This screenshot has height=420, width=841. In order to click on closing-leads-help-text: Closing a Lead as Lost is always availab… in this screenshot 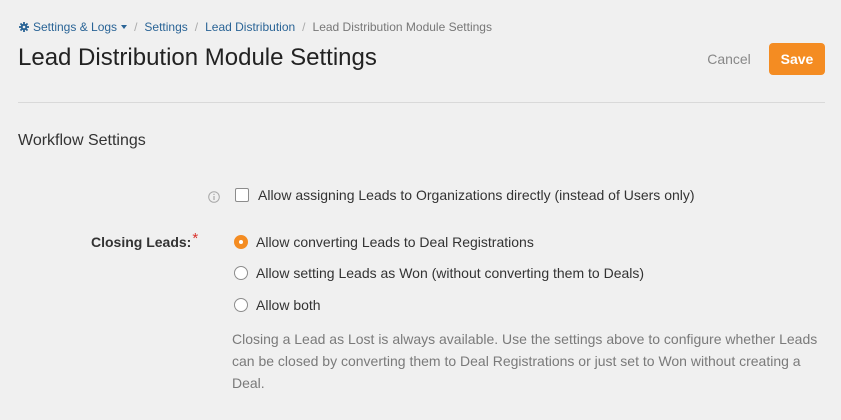, I will do `click(525, 361)`.